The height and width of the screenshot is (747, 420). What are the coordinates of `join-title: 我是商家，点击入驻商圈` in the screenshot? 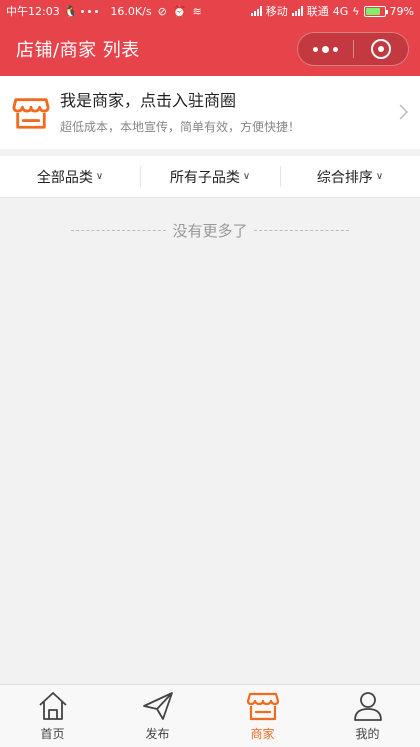 It's located at (148, 100).